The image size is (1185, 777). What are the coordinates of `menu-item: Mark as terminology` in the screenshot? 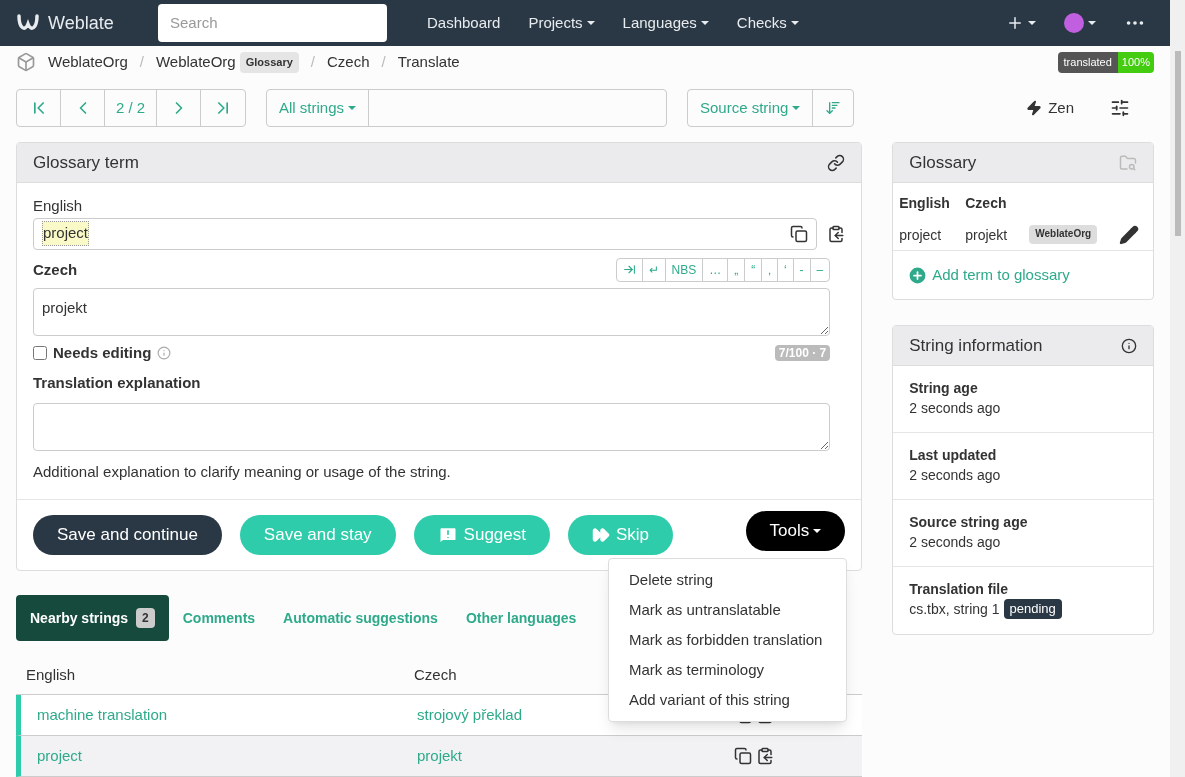 It's located at (727, 670).